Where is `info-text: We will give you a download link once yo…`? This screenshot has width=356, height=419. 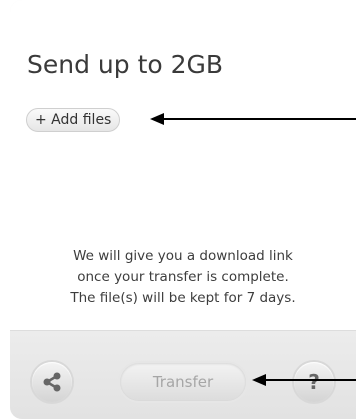 info-text: We will give you a download link once yo… is located at coordinates (183, 277).